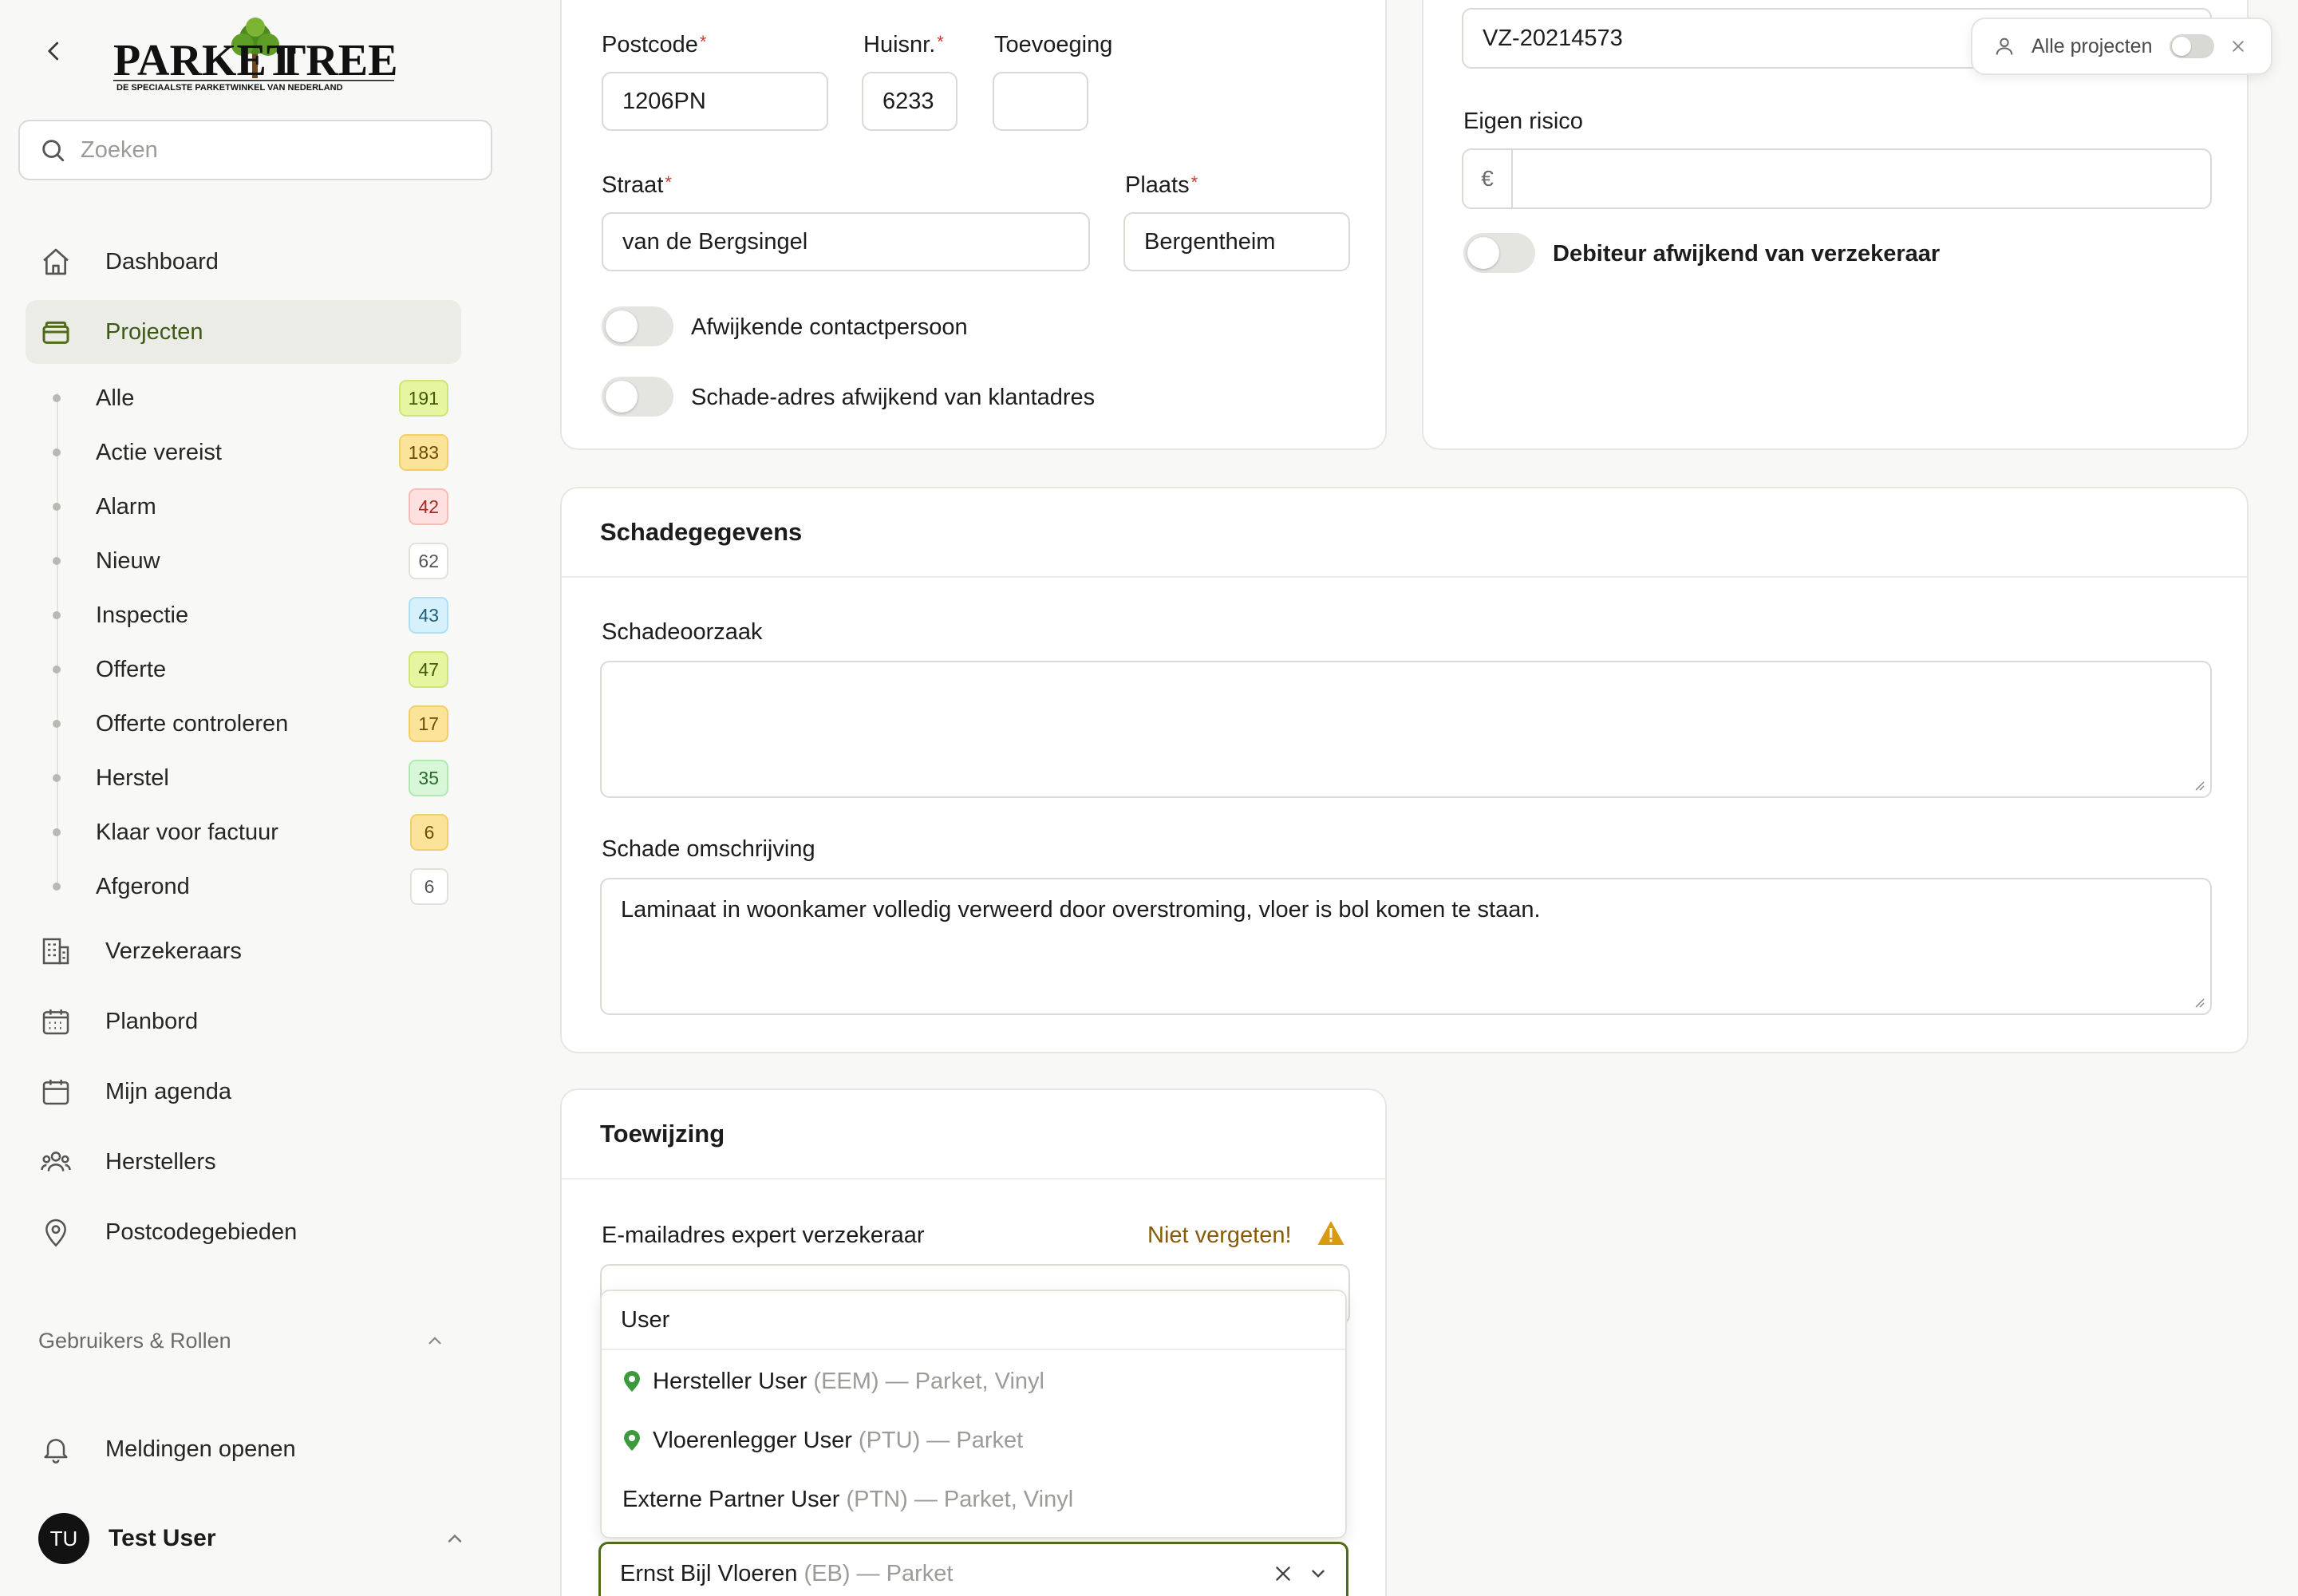  I want to click on search-input, so click(272, 150).